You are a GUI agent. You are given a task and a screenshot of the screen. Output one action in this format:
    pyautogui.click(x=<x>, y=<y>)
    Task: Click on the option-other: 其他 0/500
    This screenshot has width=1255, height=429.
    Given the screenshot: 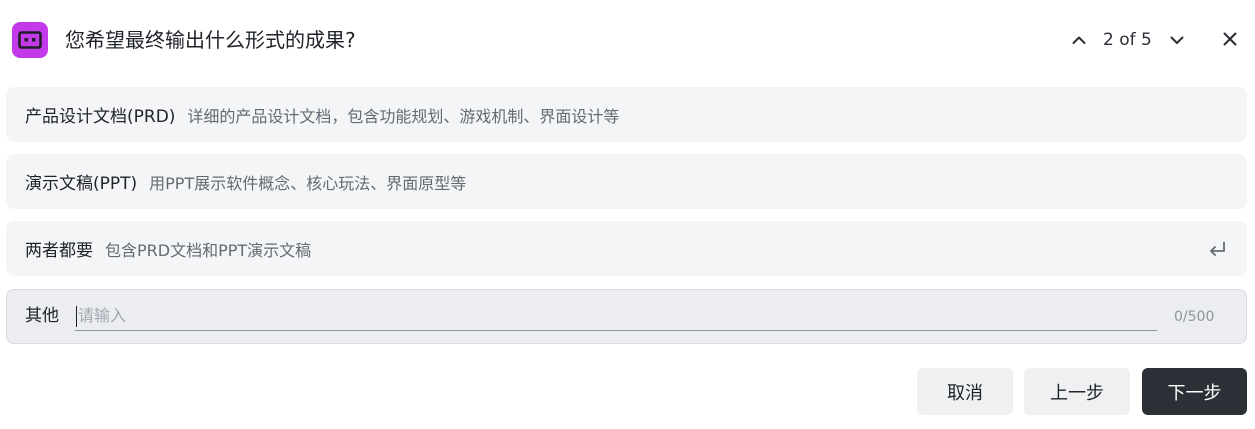 What is the action you would take?
    pyautogui.click(x=626, y=316)
    